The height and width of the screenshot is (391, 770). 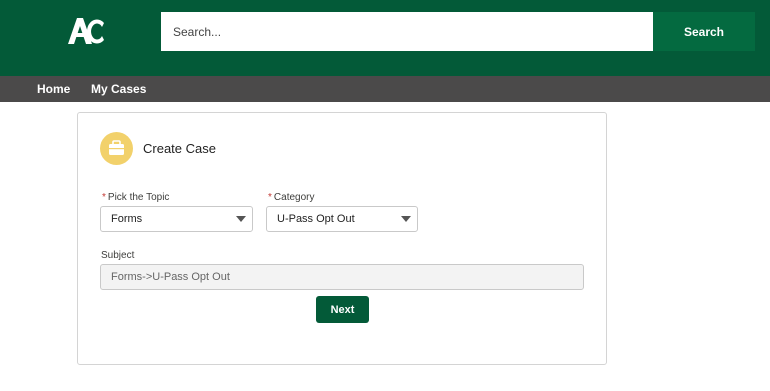 I want to click on subject-field: Forms->U-Pass Opt Out, so click(x=342, y=277).